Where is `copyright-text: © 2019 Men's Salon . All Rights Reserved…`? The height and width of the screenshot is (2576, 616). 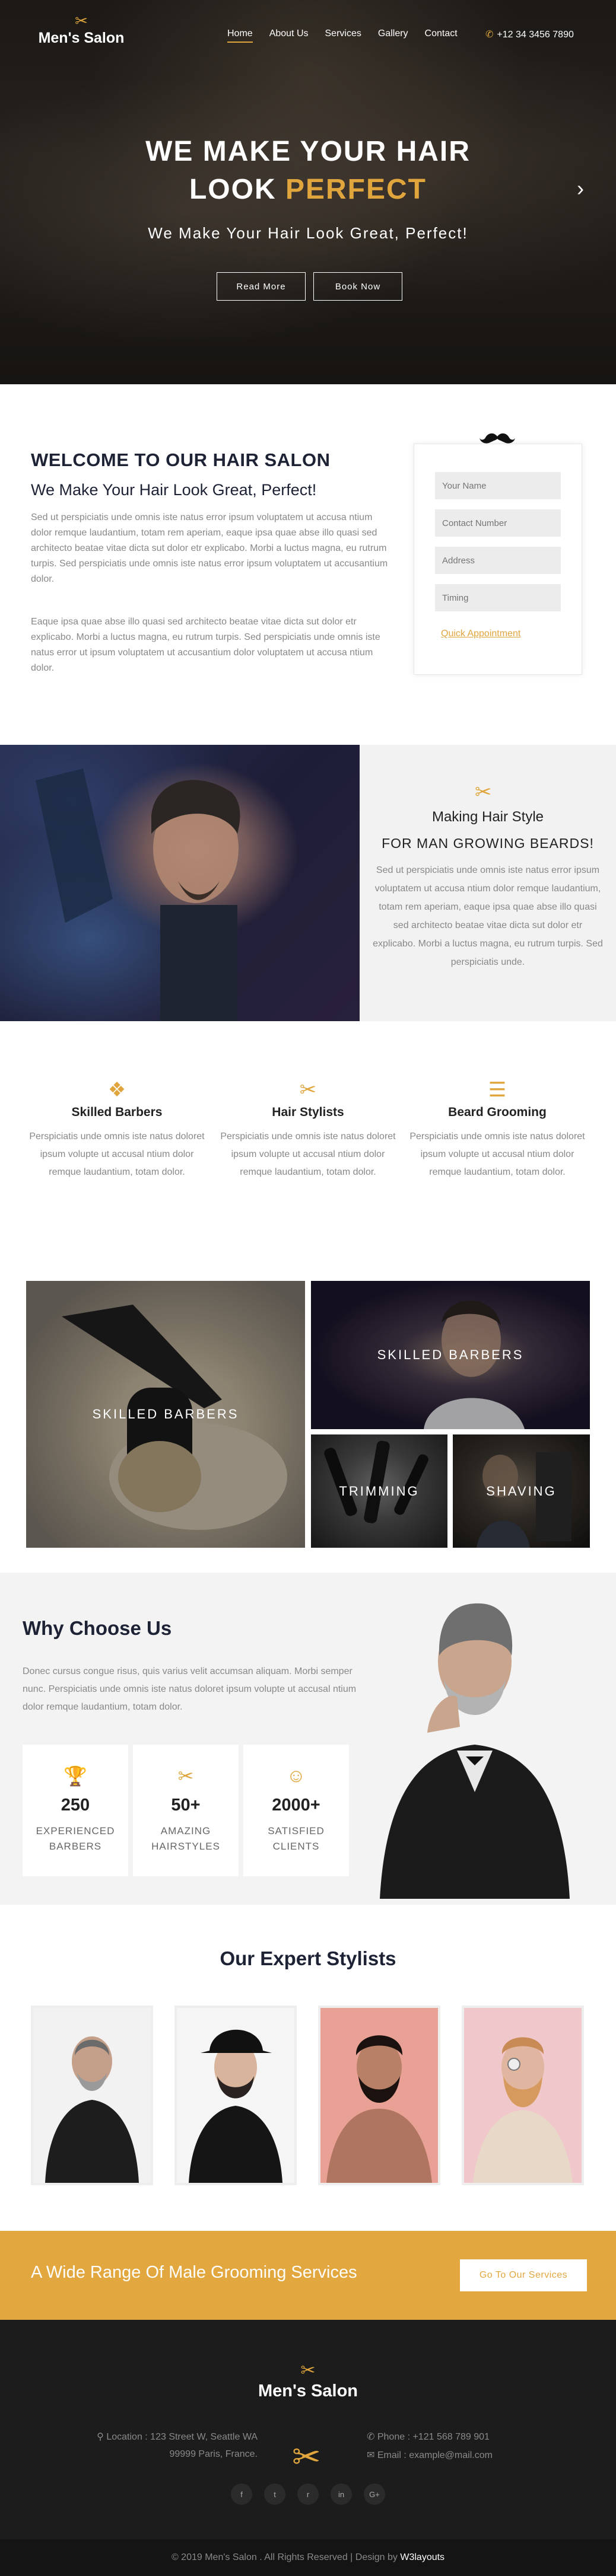
copyright-text: © 2019 Men's Salon . All Rights Reserved… is located at coordinates (284, 2557).